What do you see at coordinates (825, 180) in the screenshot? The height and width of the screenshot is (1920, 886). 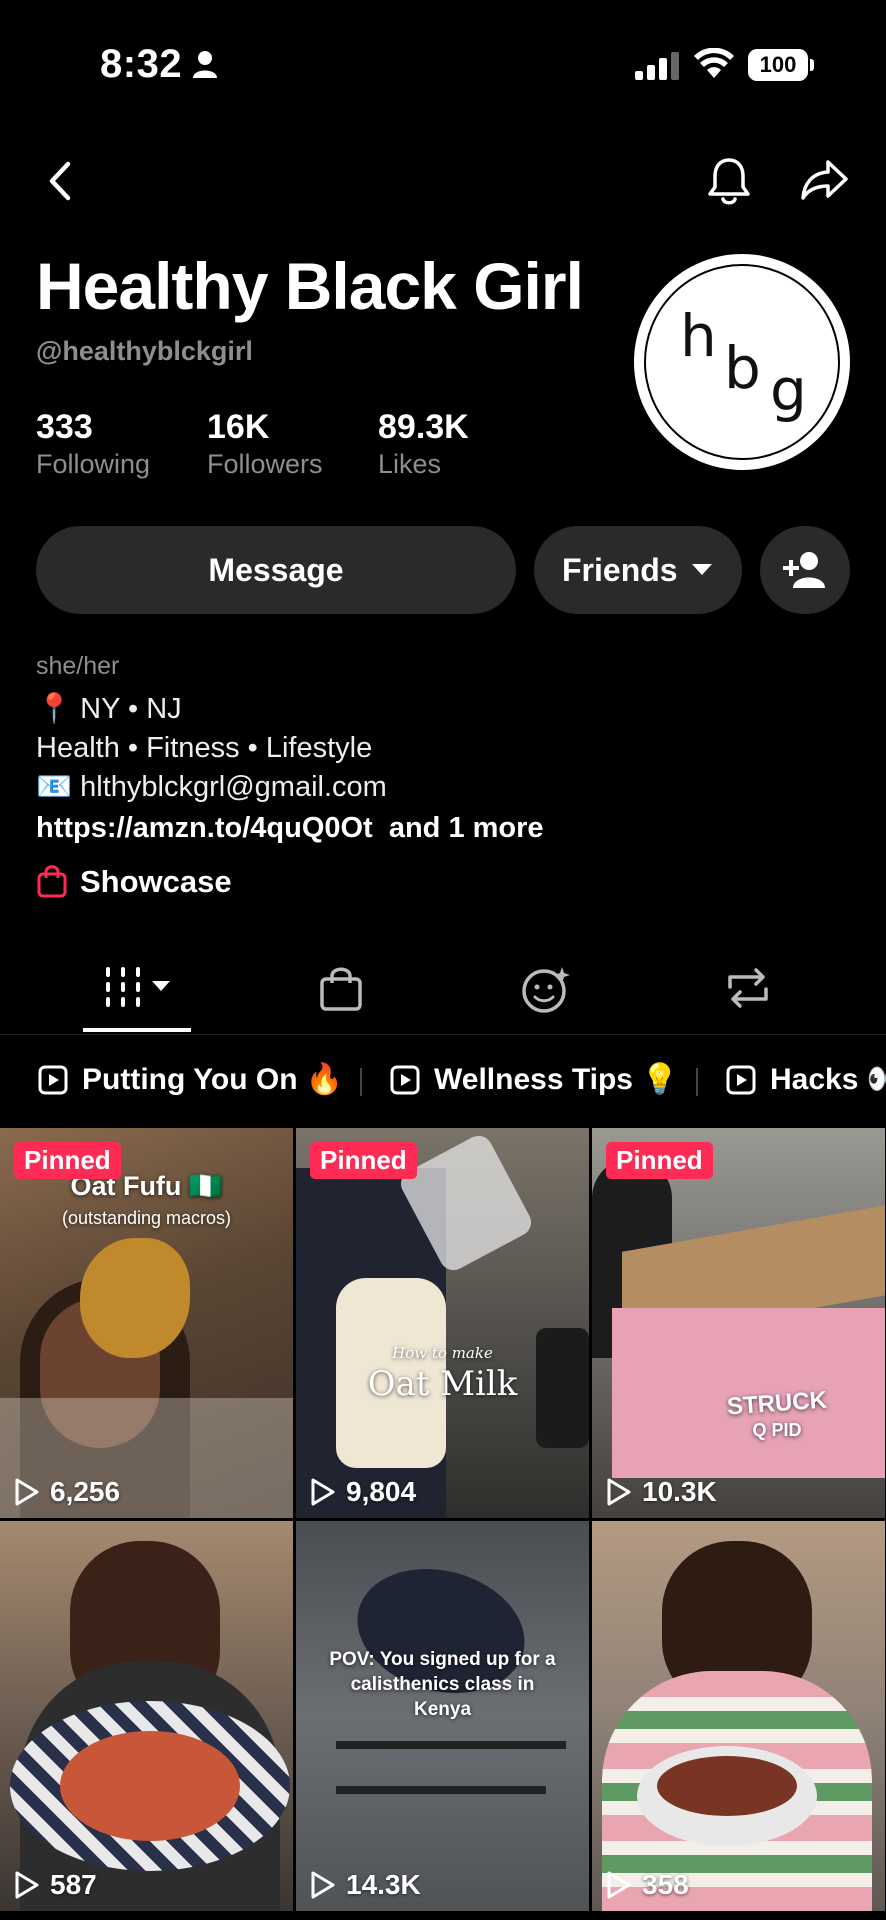 I see `share-arrow-icon` at bounding box center [825, 180].